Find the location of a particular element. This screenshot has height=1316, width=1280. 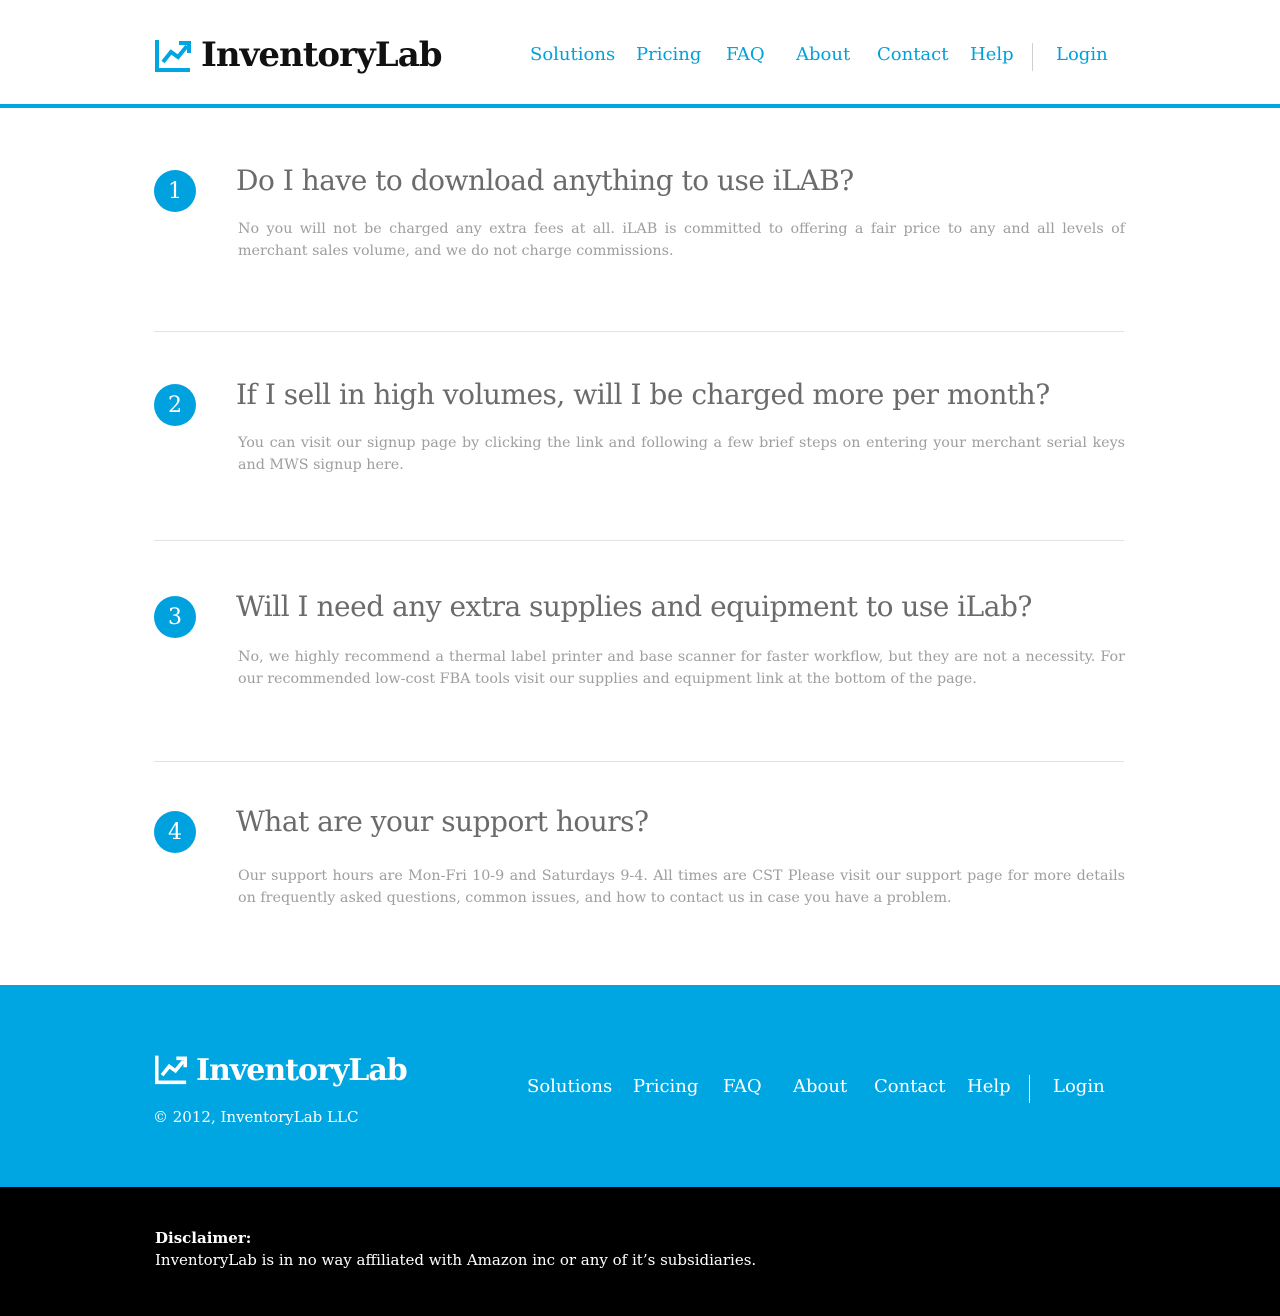

footer-nav-login: Login is located at coordinates (1079, 1086).